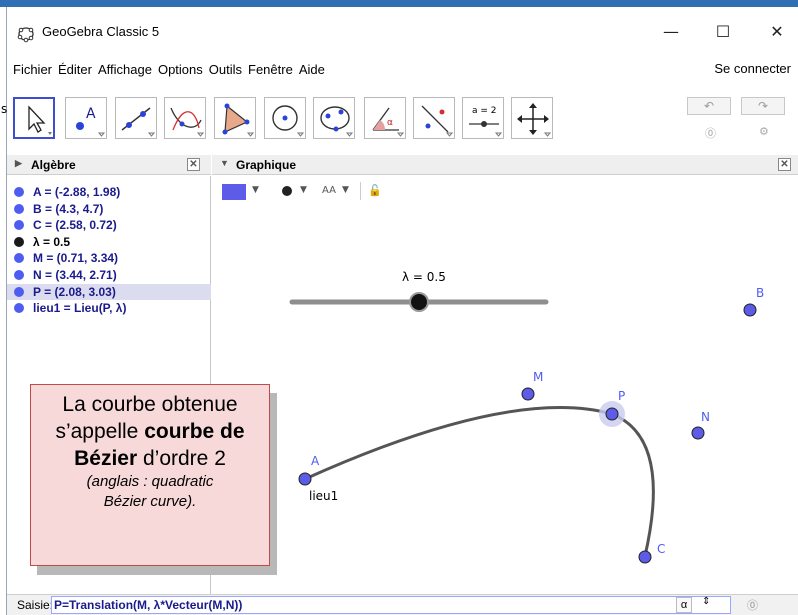  What do you see at coordinates (225, 69) in the screenshot?
I see `menu-outils: Outils` at bounding box center [225, 69].